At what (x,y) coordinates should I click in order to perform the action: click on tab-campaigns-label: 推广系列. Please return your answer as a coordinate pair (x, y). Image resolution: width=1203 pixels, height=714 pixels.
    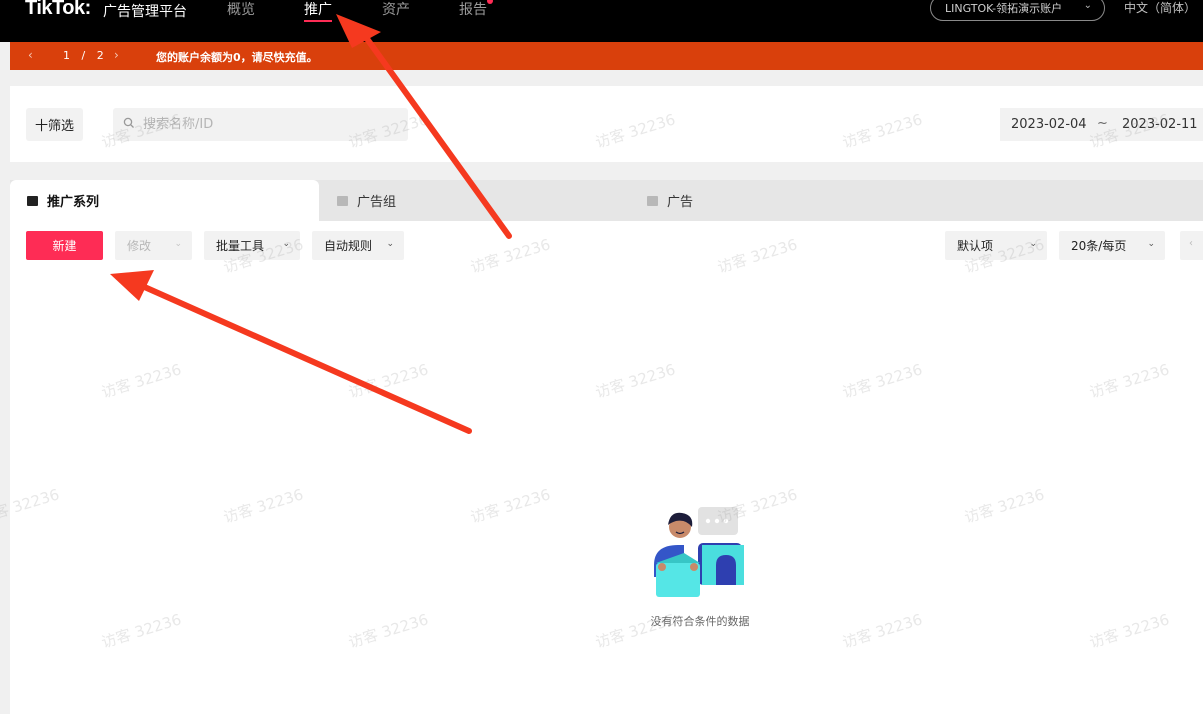
    Looking at the image, I should click on (73, 202).